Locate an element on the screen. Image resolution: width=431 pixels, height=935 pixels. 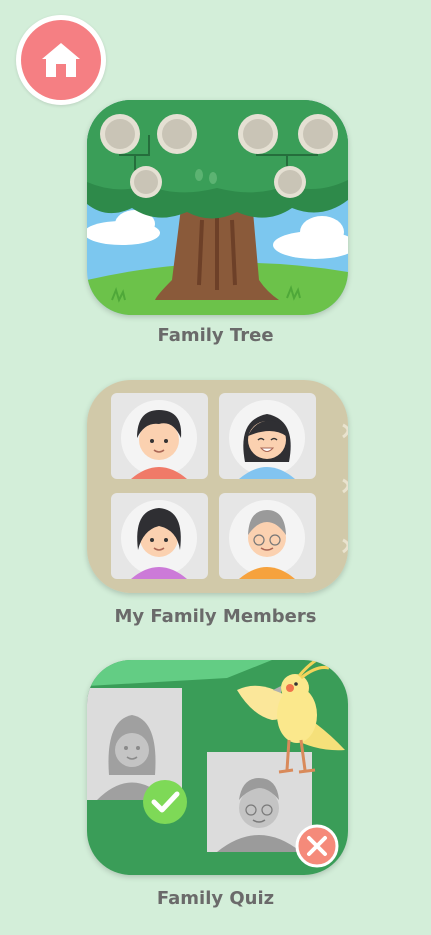
family-quiz-illustration is located at coordinates (217, 767).